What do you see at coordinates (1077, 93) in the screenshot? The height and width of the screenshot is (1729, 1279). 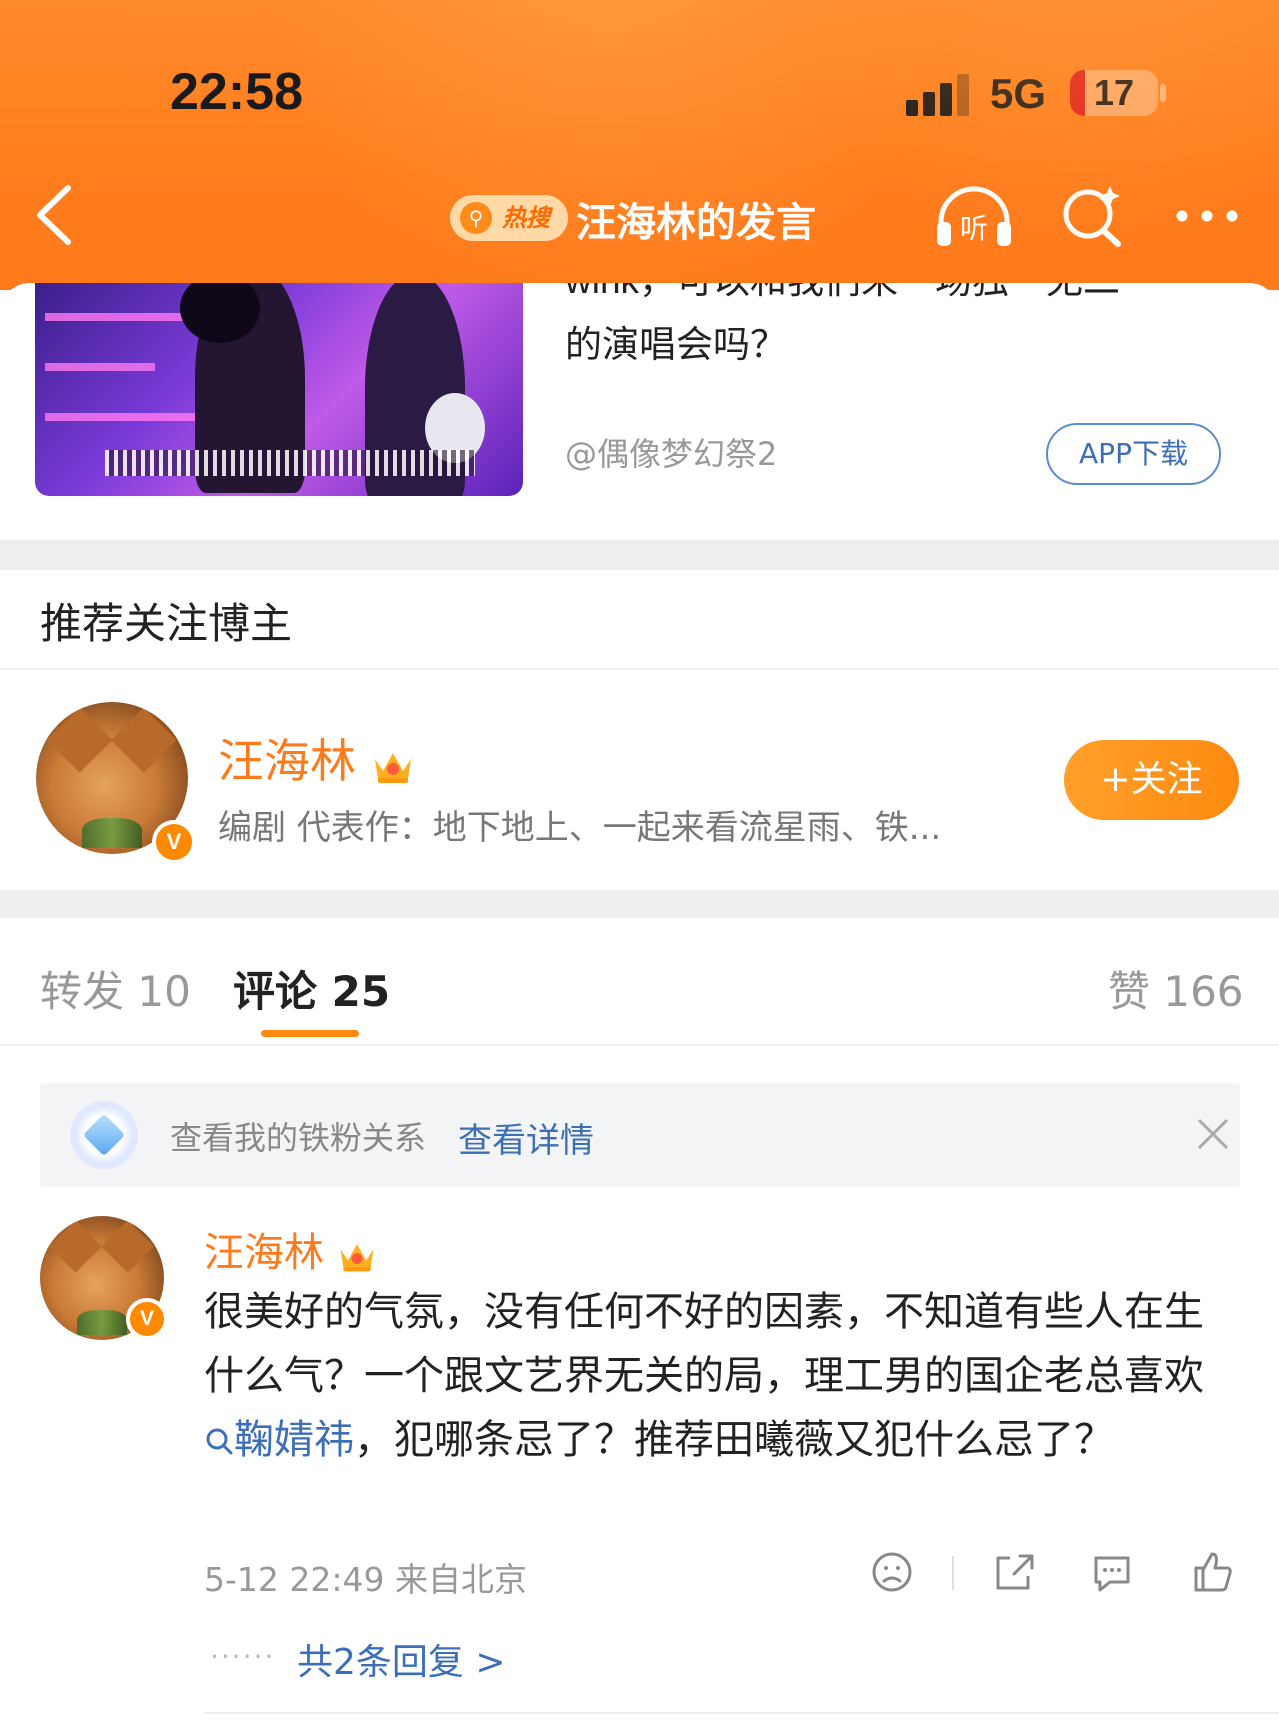 I see `battery-level-fill` at bounding box center [1077, 93].